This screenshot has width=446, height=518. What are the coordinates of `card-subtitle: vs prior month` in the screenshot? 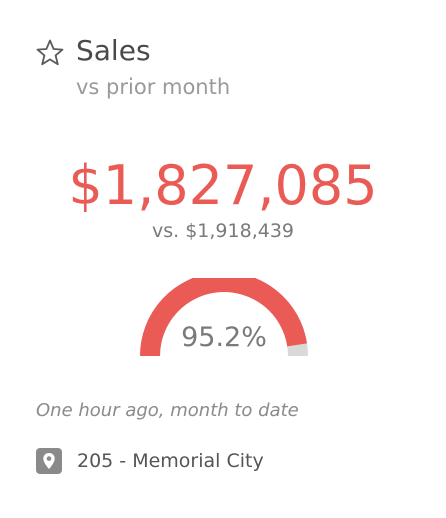 It's located at (153, 87).